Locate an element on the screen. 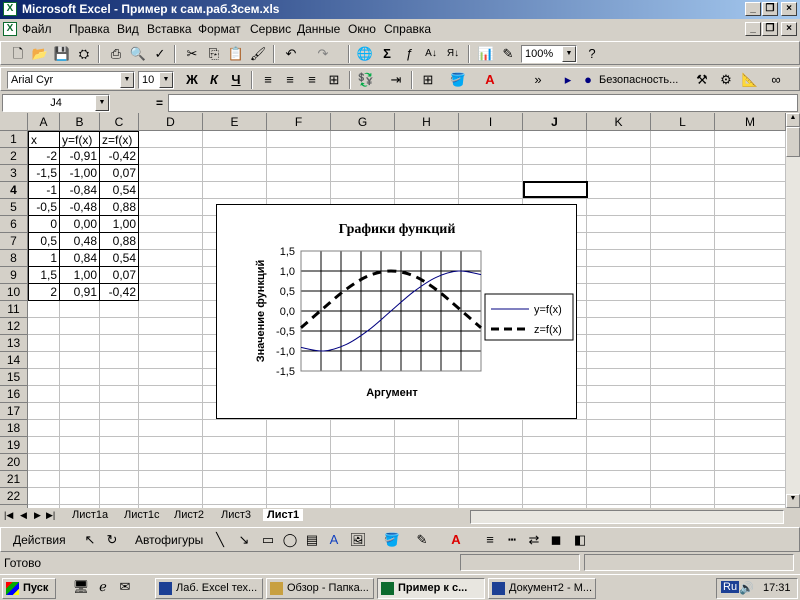 The image size is (800, 600). cell-i20 is located at coordinates (491, 462).